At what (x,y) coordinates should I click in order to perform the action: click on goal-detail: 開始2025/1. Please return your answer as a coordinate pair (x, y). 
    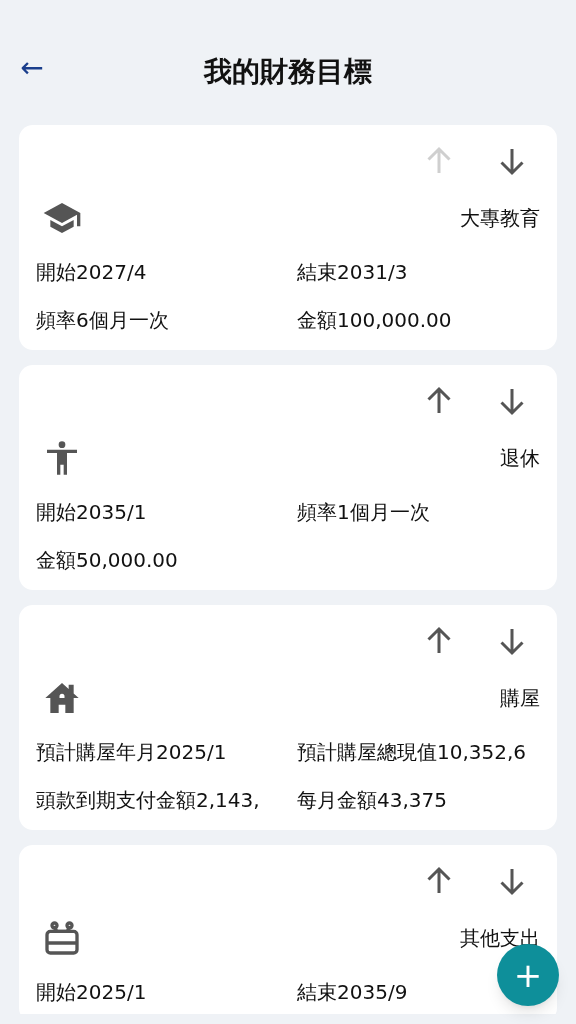
    Looking at the image, I should click on (91, 992).